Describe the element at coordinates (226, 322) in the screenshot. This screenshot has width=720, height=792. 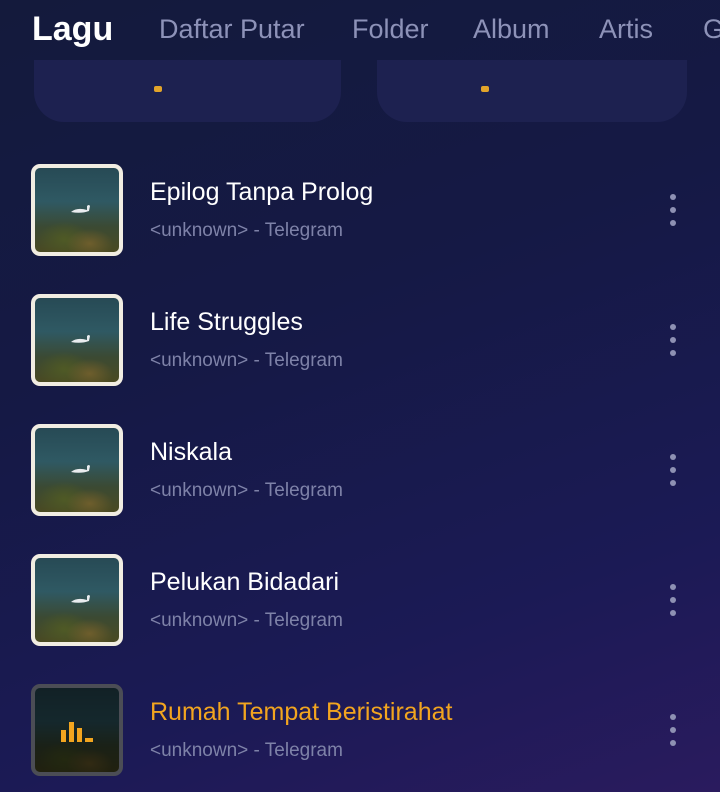
I see `song-title: Life Struggles` at that location.